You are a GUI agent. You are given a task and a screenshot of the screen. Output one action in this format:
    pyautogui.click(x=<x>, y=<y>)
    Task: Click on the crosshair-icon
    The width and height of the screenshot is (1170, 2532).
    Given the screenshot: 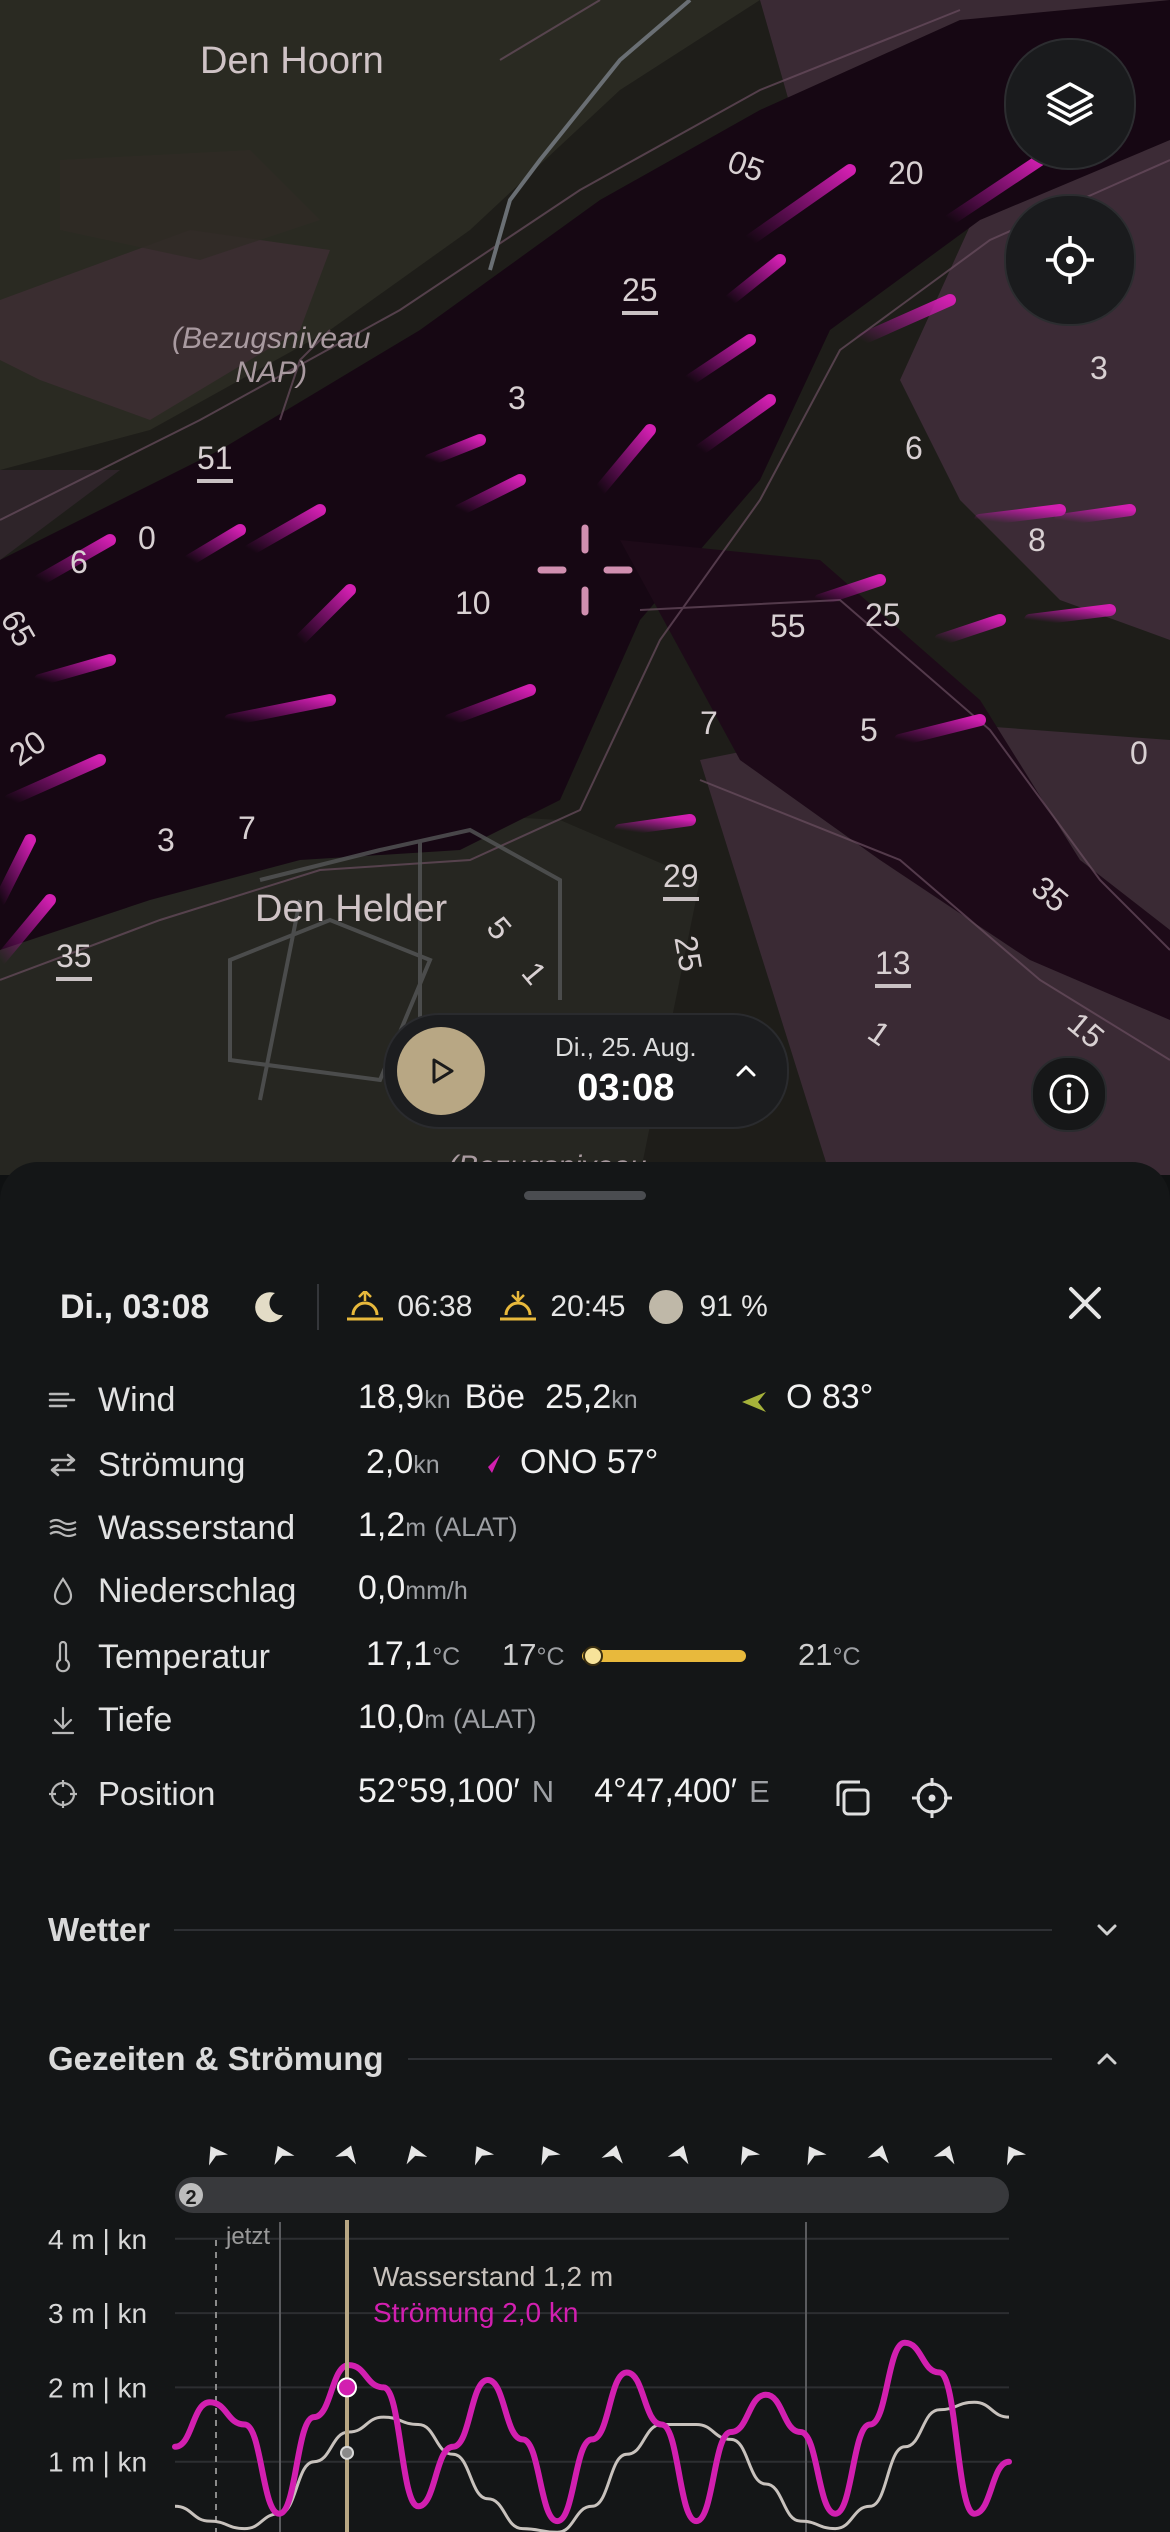 What is the action you would take?
    pyautogui.click(x=1070, y=260)
    